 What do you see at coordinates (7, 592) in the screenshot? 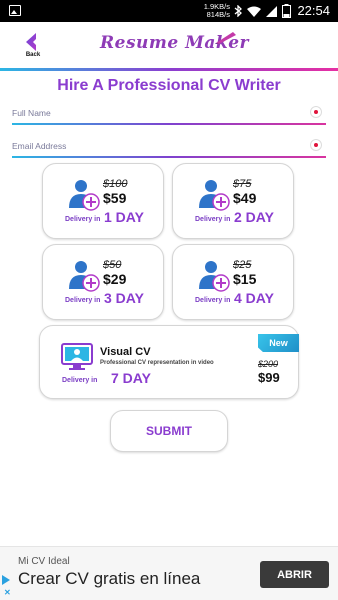
I see `ad-close-icon: ✕` at bounding box center [7, 592].